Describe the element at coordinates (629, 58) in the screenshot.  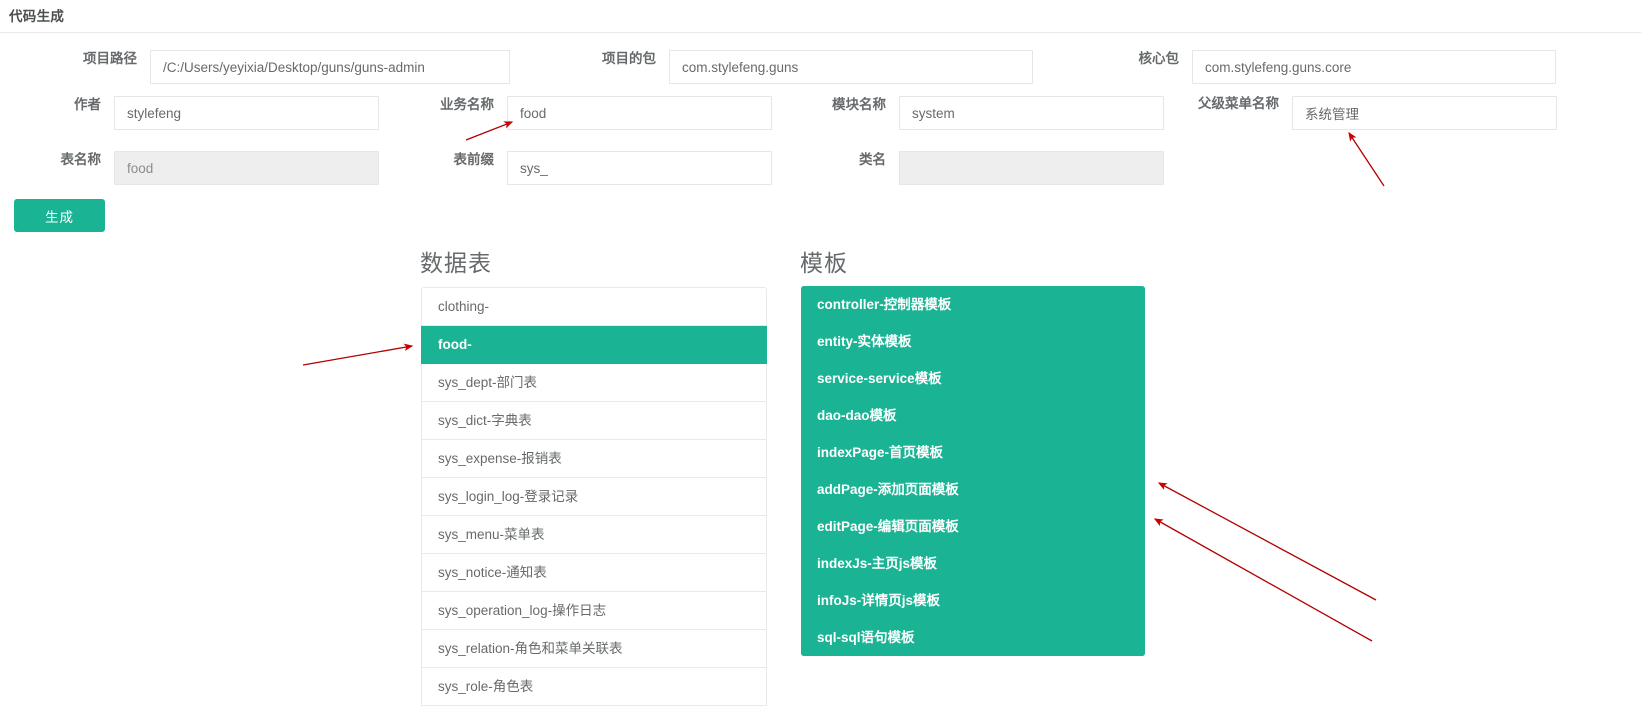
I see `label-project-package: 项目的包` at that location.